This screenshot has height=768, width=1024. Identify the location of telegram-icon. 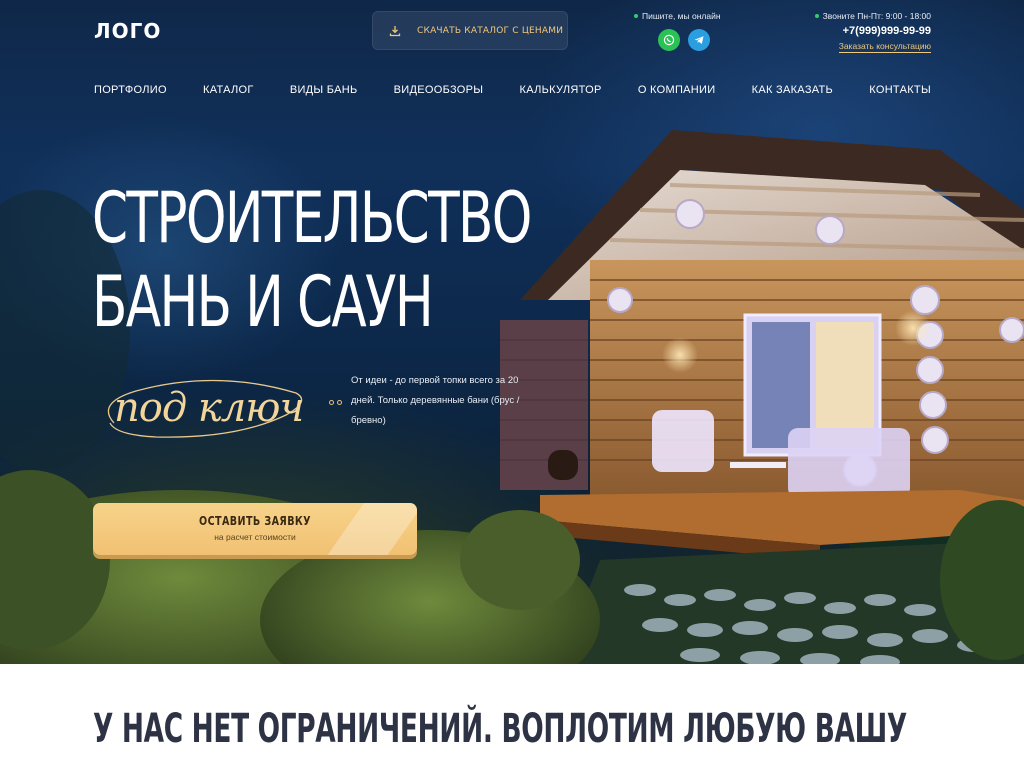
(699, 40).